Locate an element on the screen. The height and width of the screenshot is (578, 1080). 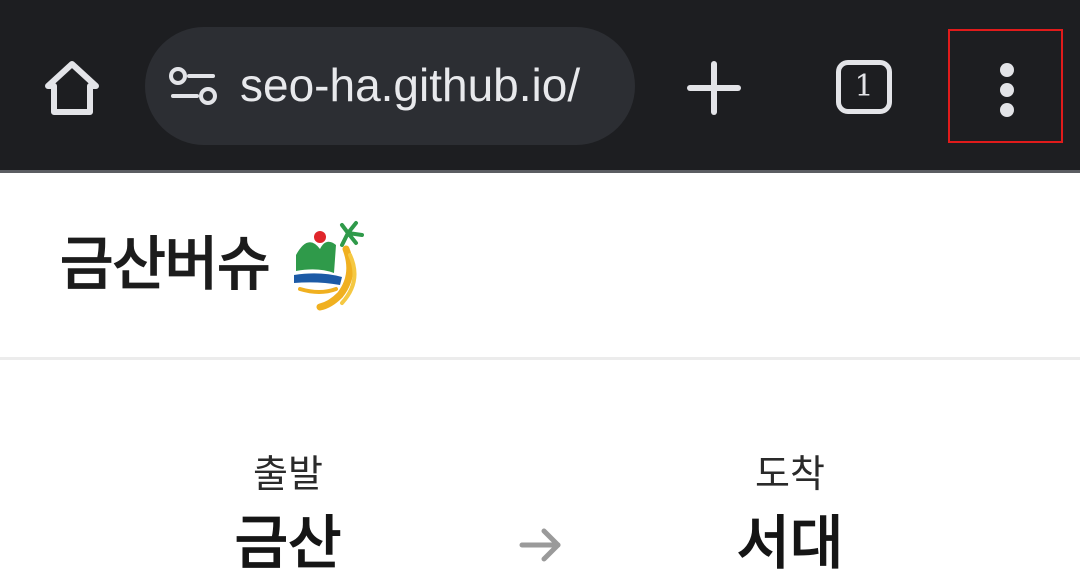
tab-switcher-button: 1 is located at coordinates (864, 87).